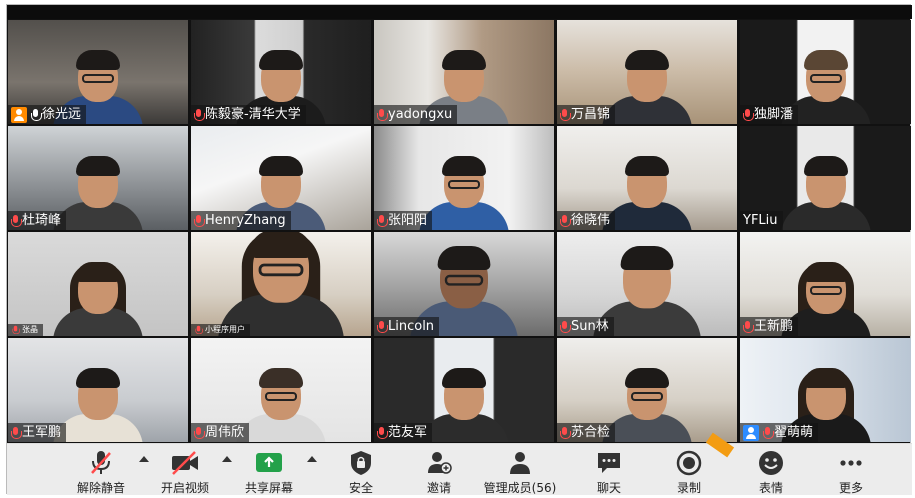  I want to click on manage-participants-button: 管理成员(56), so click(520, 470).